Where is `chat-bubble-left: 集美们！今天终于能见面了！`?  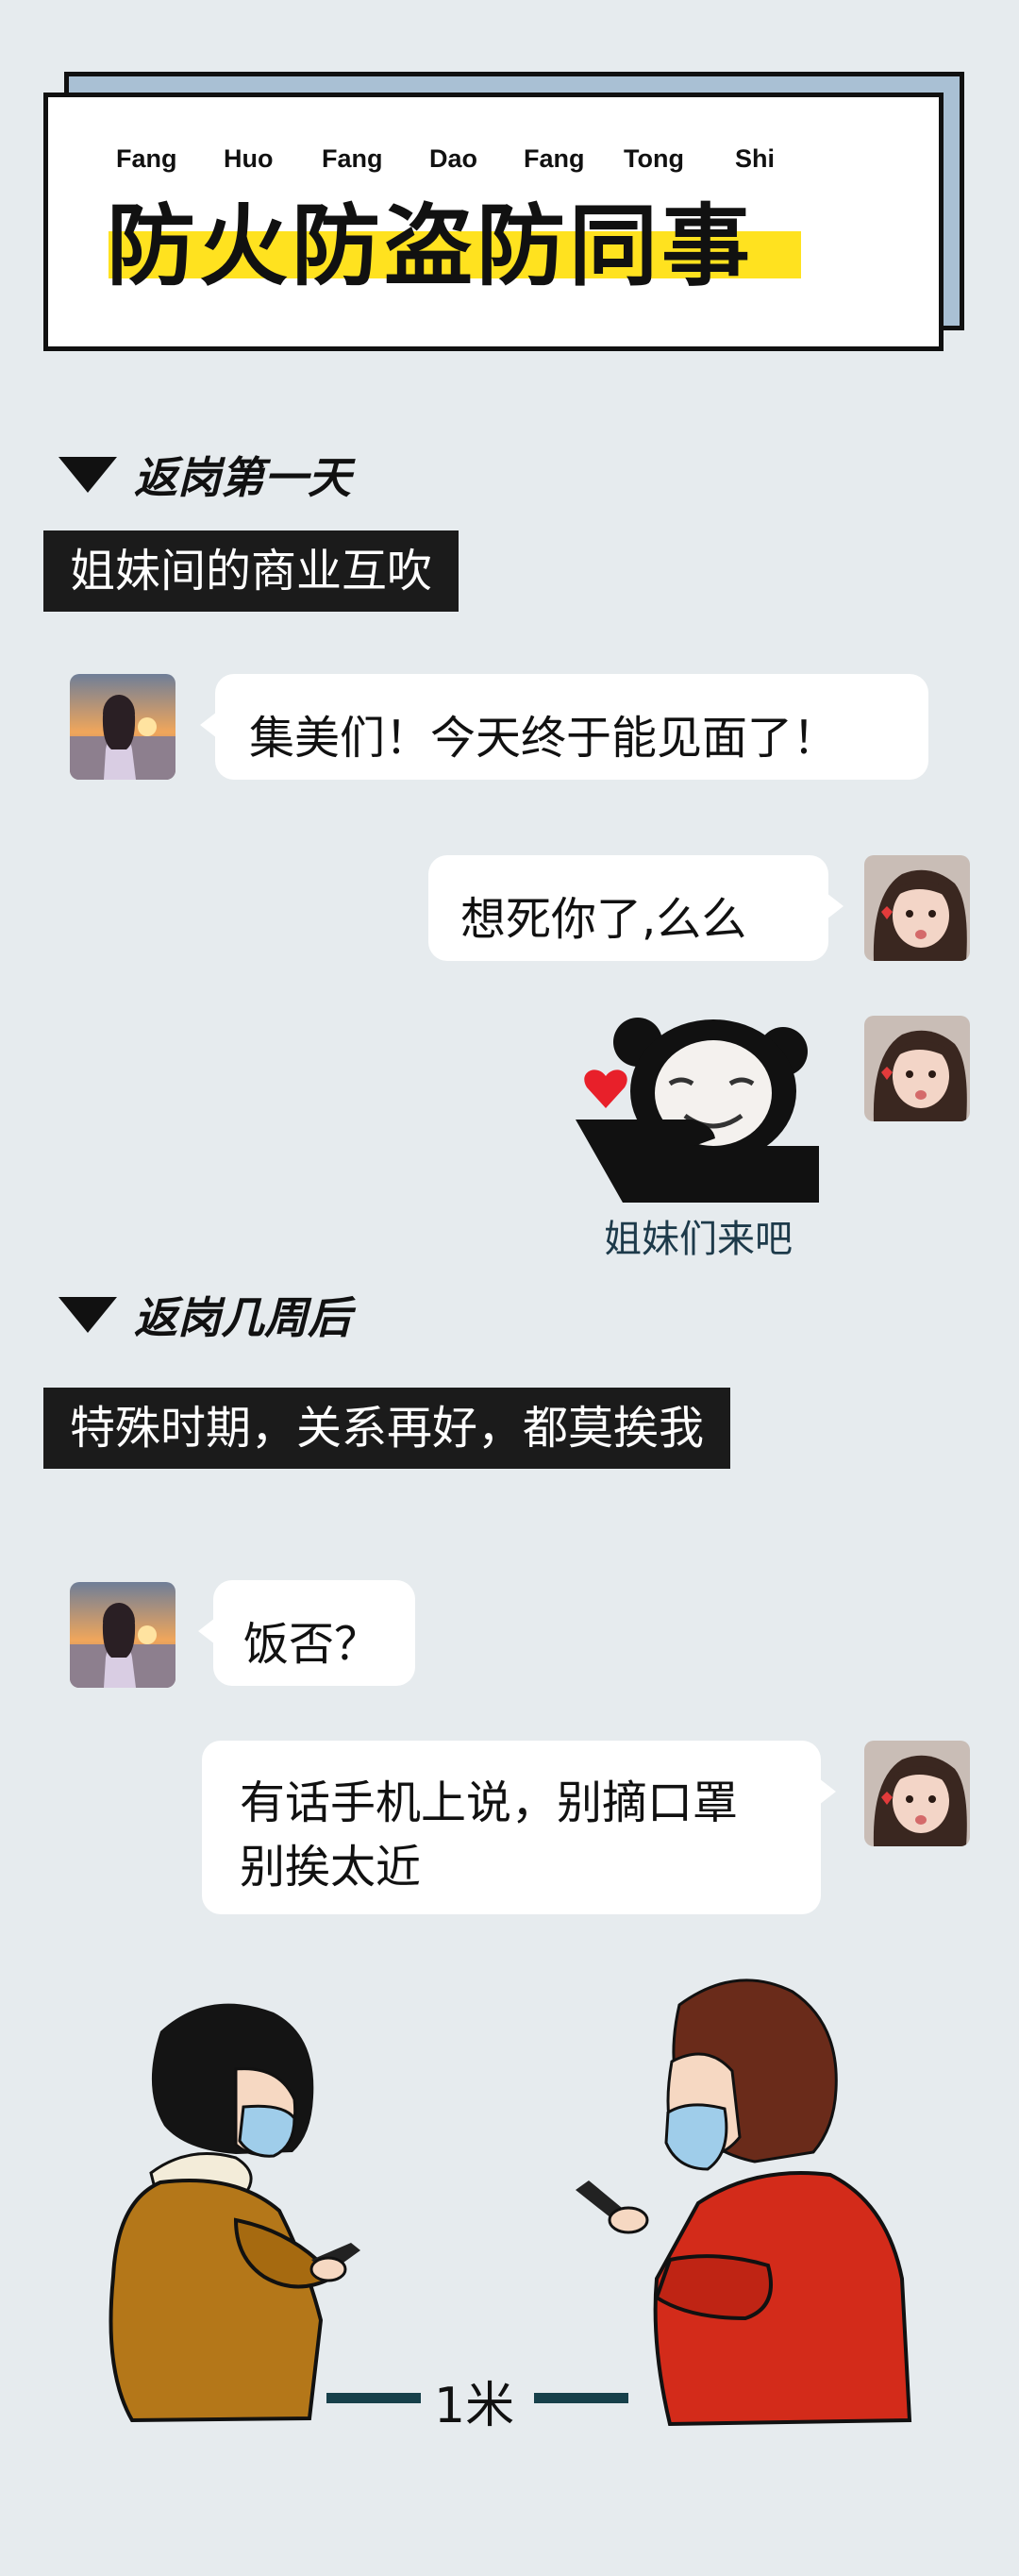
chat-bubble-left: 集美们！今天终于能见面了！ is located at coordinates (564, 727).